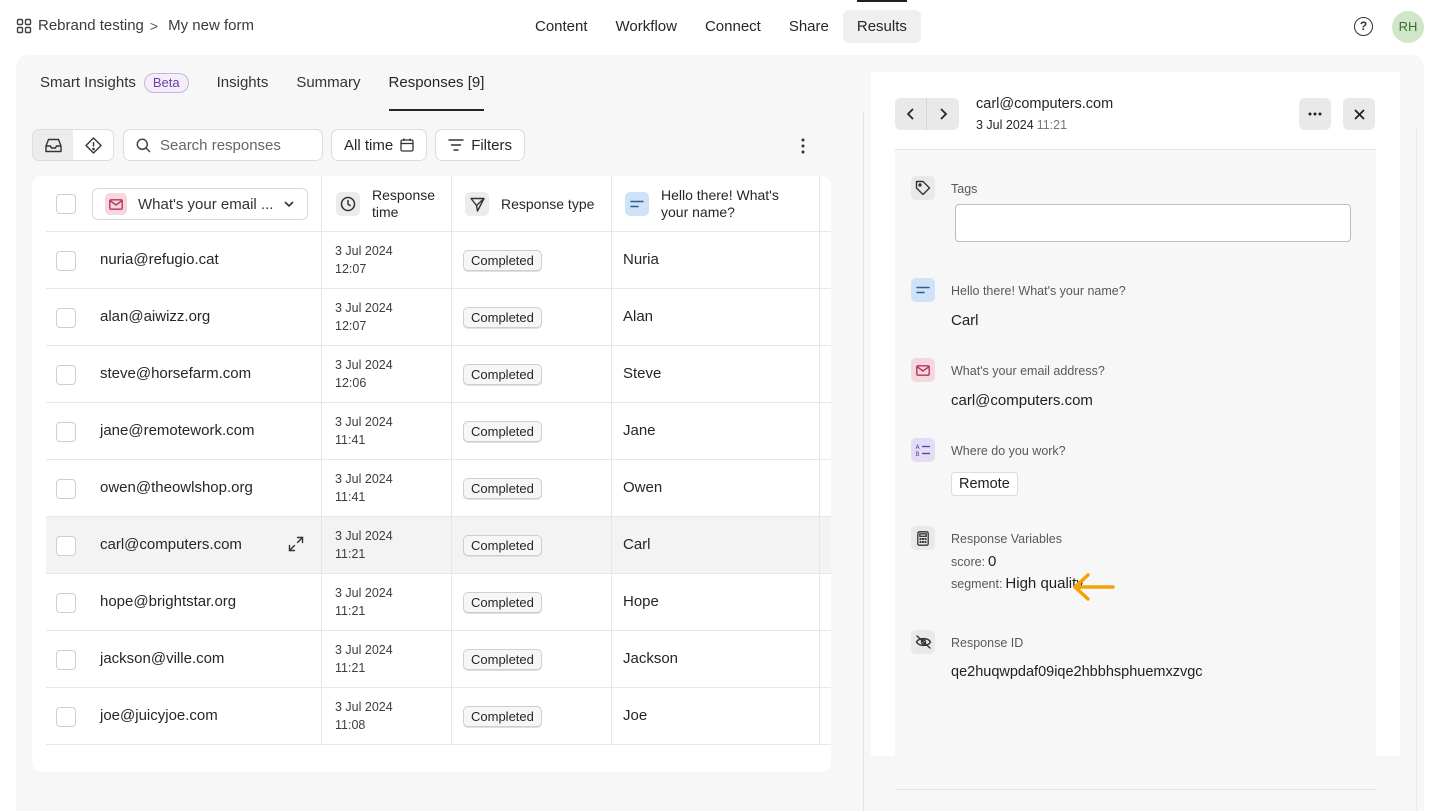 The height and width of the screenshot is (811, 1440). Describe the element at coordinates (24, 26) in the screenshot. I see `grid-icon` at that location.